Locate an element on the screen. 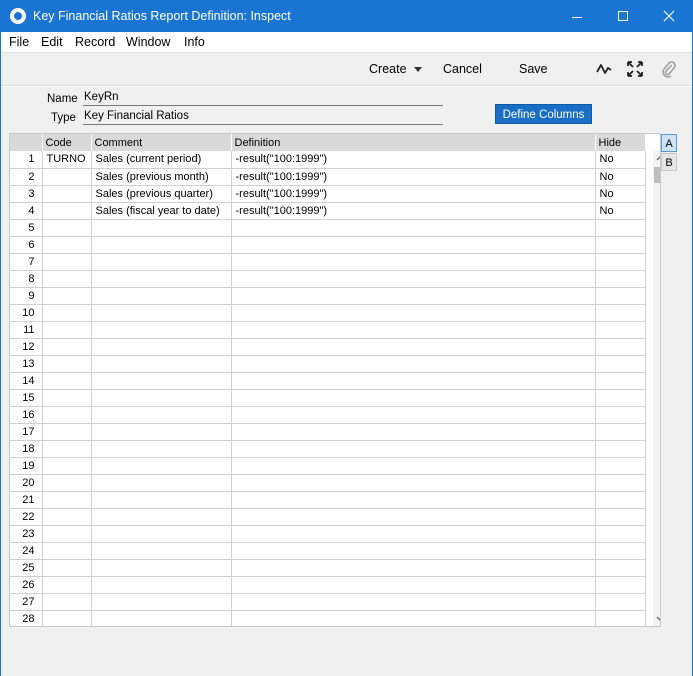  comment-cell: Sales (fiscal year to date) is located at coordinates (161, 211).